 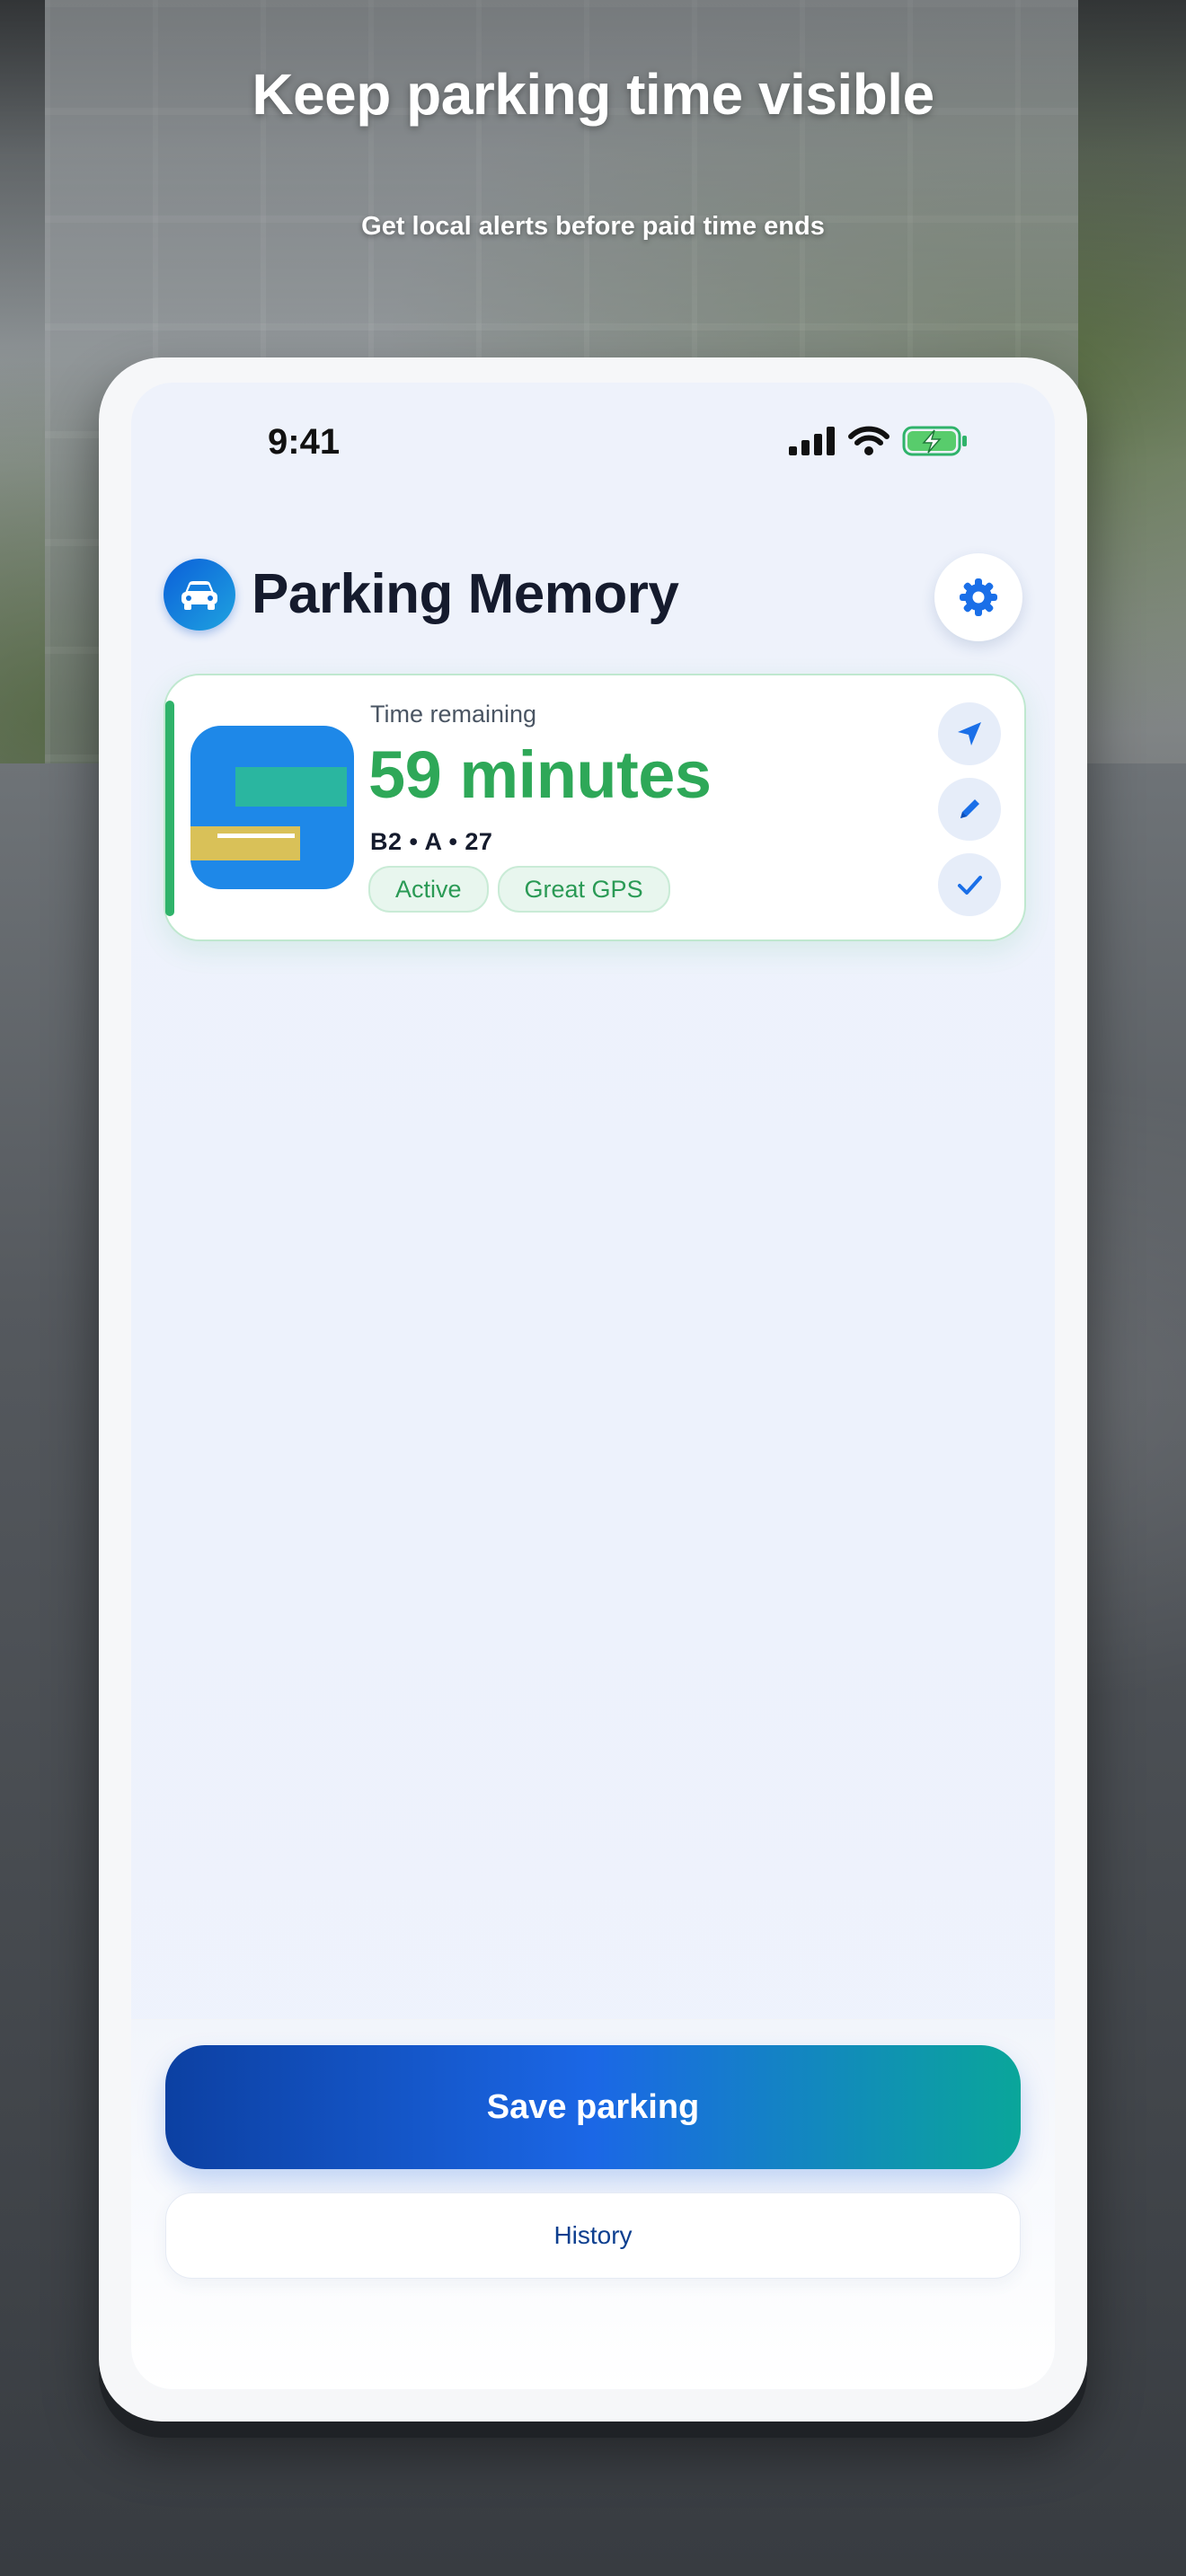 I want to click on settings-button, so click(x=978, y=597).